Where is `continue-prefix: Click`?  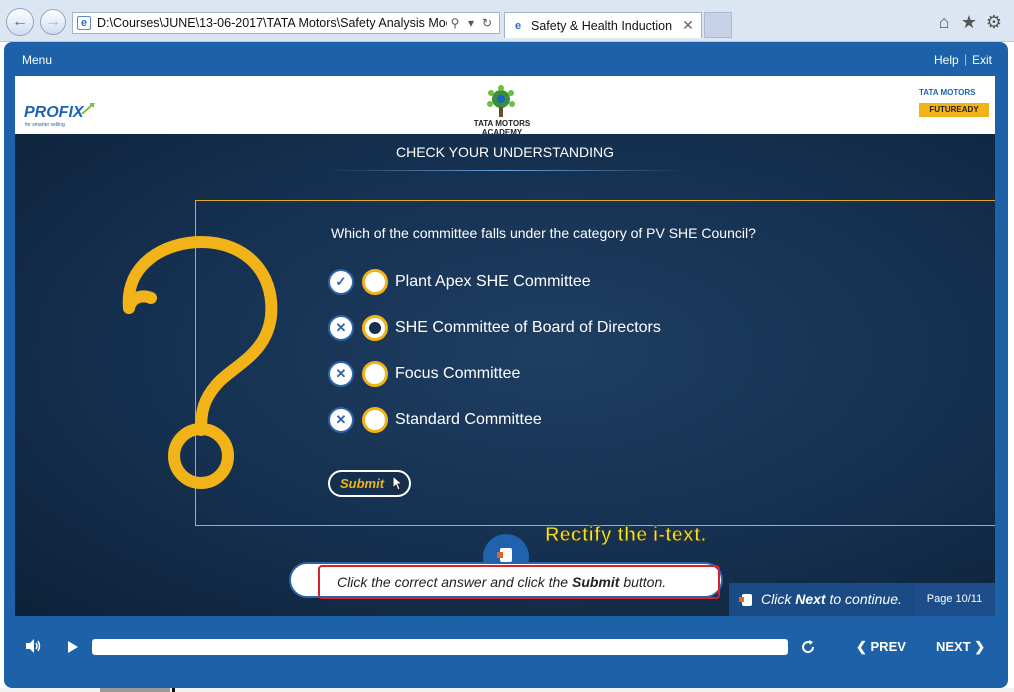
continue-prefix: Click is located at coordinates (778, 599).